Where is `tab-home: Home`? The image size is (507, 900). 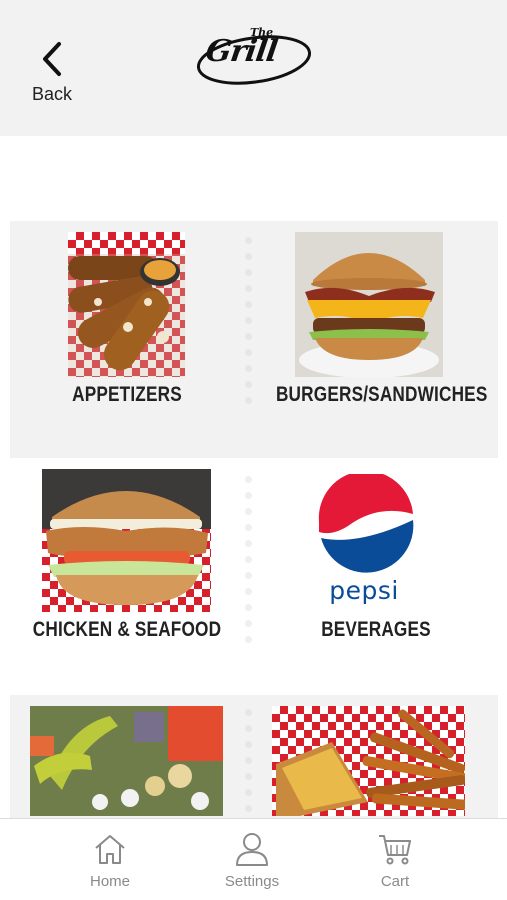 tab-home: Home is located at coordinates (110, 863).